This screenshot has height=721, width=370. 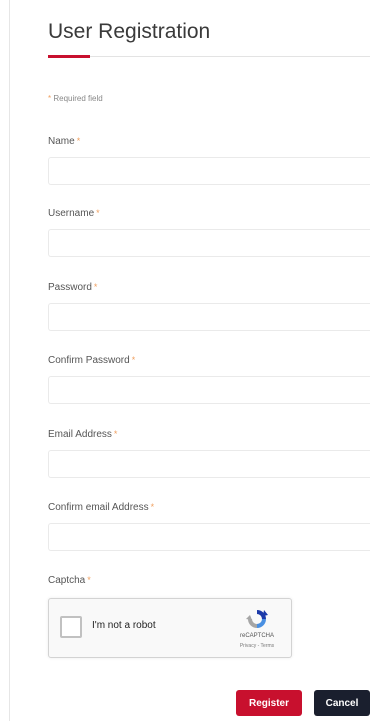 What do you see at coordinates (67, 580) in the screenshot?
I see `captcha-label-text: Captcha` at bounding box center [67, 580].